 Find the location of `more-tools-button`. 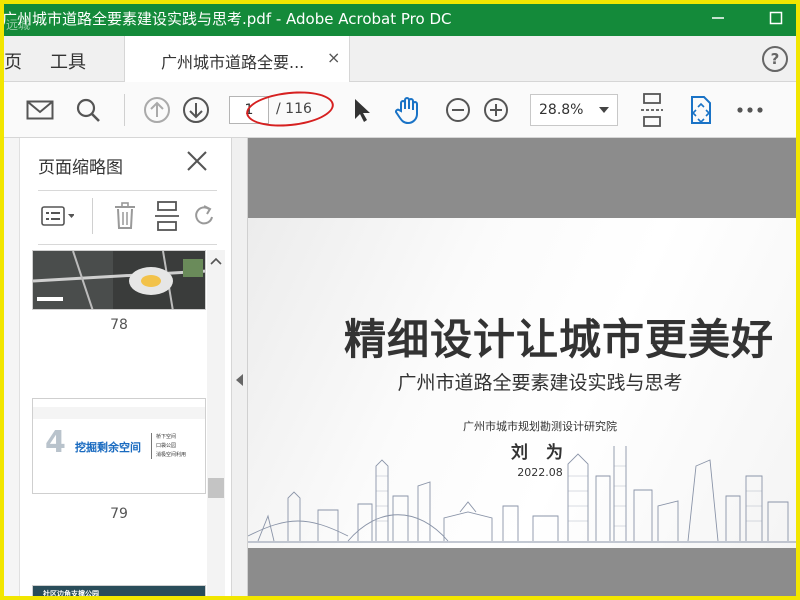

more-tools-button is located at coordinates (750, 110).